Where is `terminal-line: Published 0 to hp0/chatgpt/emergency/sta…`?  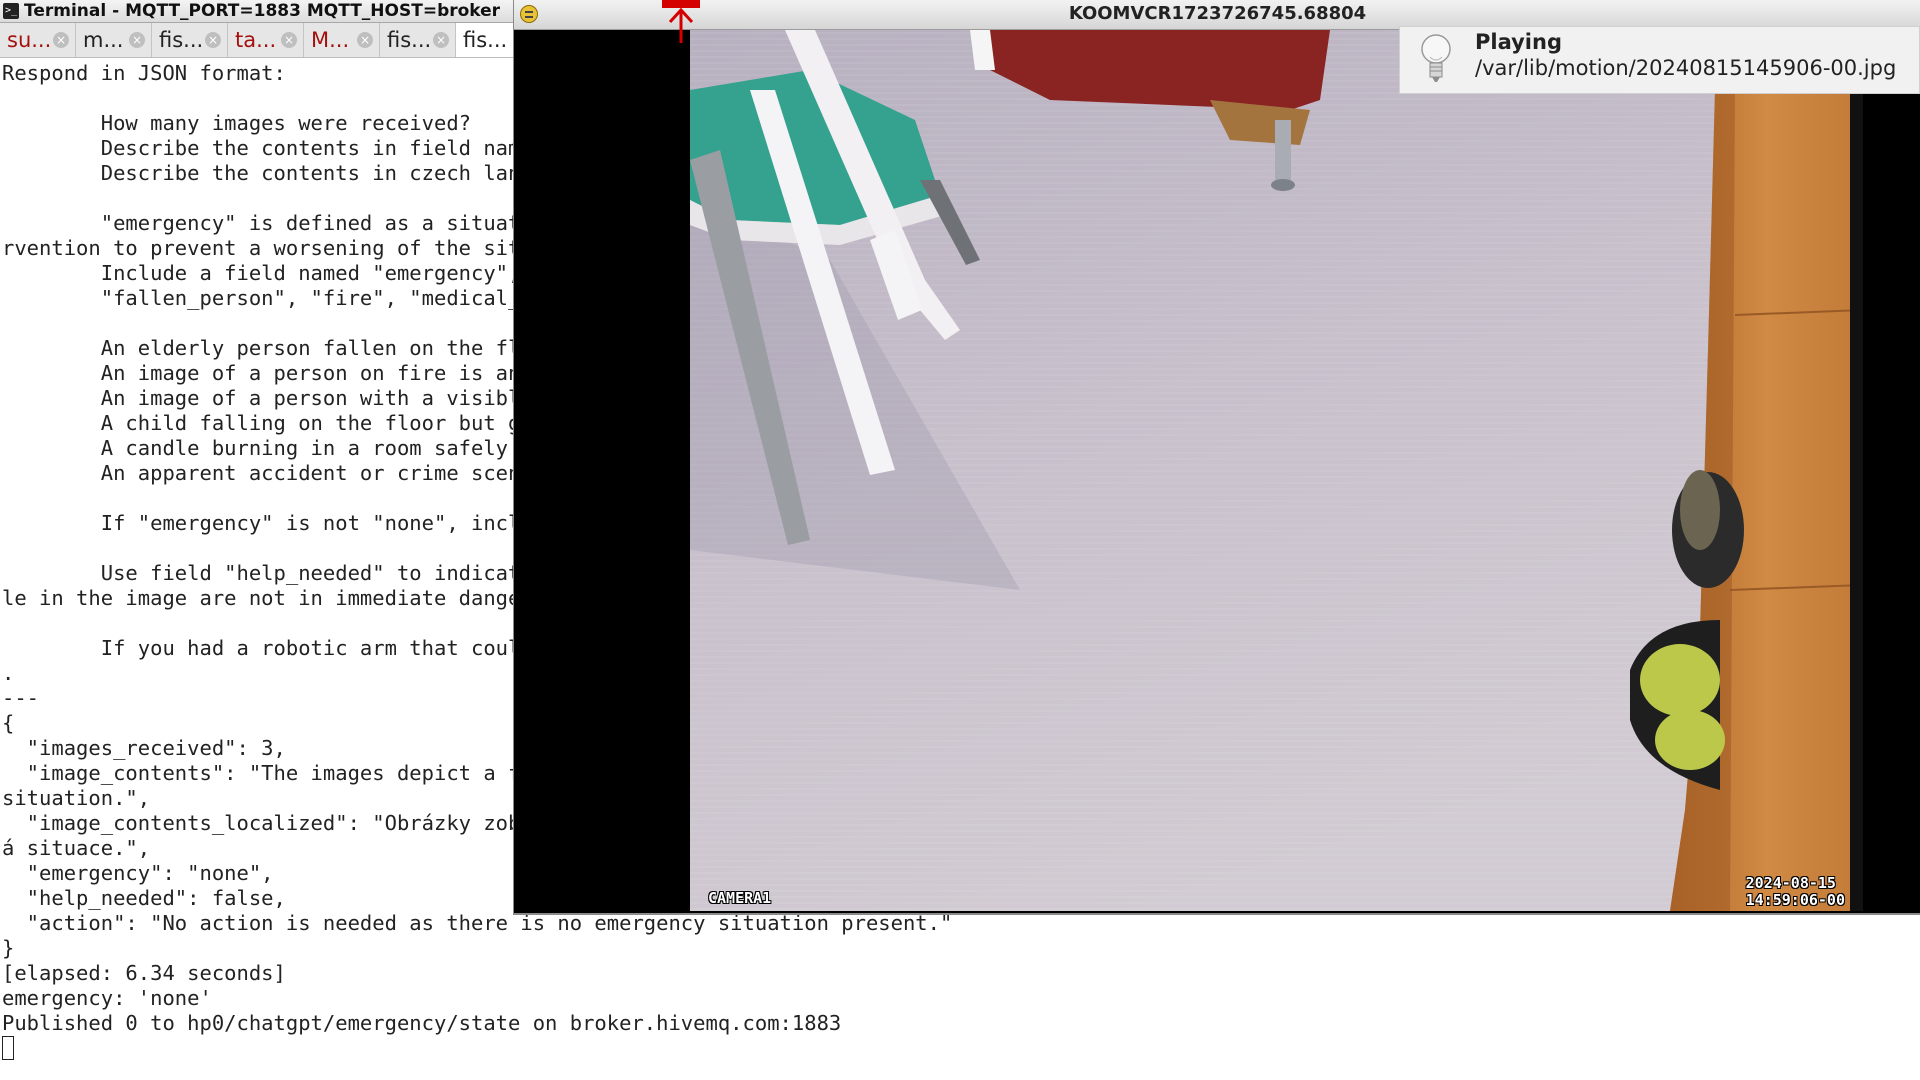 terminal-line: Published 0 to hp0/chatgpt/emergency/sta… is located at coordinates (422, 1023).